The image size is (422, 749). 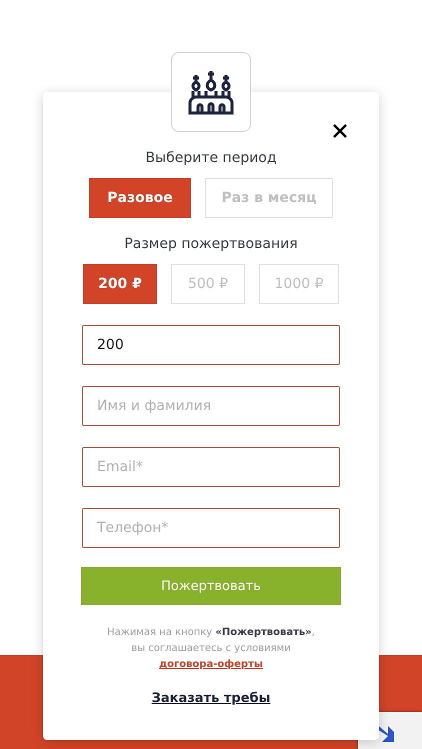 What do you see at coordinates (211, 633) in the screenshot?
I see `consent-text: Нажимая на кнопку «Пожертвовать»,` at bounding box center [211, 633].